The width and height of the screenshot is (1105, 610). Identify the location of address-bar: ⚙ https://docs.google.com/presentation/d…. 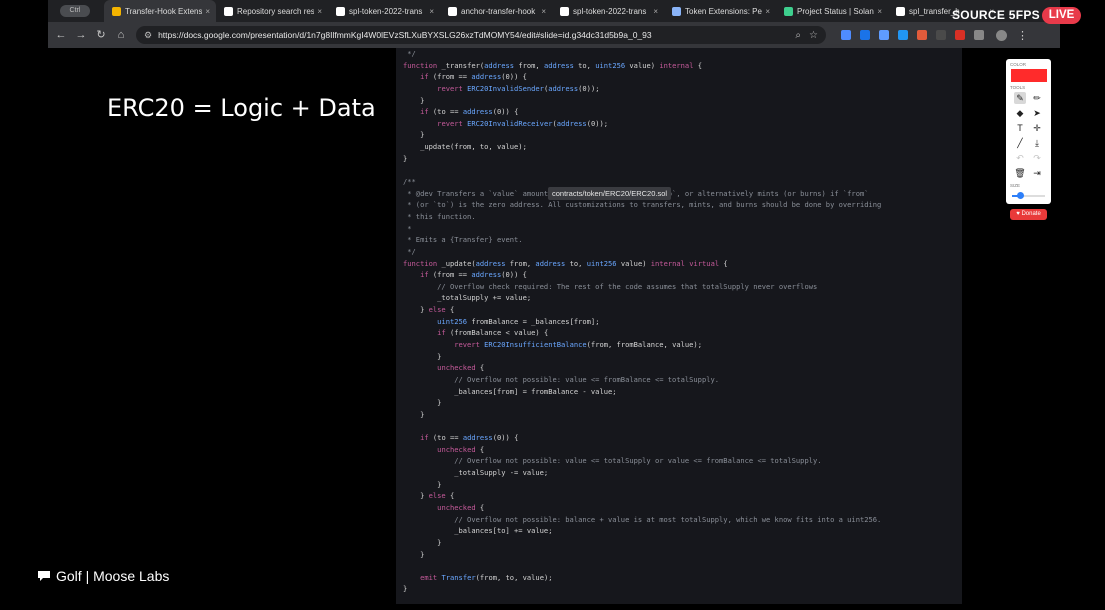
(481, 35).